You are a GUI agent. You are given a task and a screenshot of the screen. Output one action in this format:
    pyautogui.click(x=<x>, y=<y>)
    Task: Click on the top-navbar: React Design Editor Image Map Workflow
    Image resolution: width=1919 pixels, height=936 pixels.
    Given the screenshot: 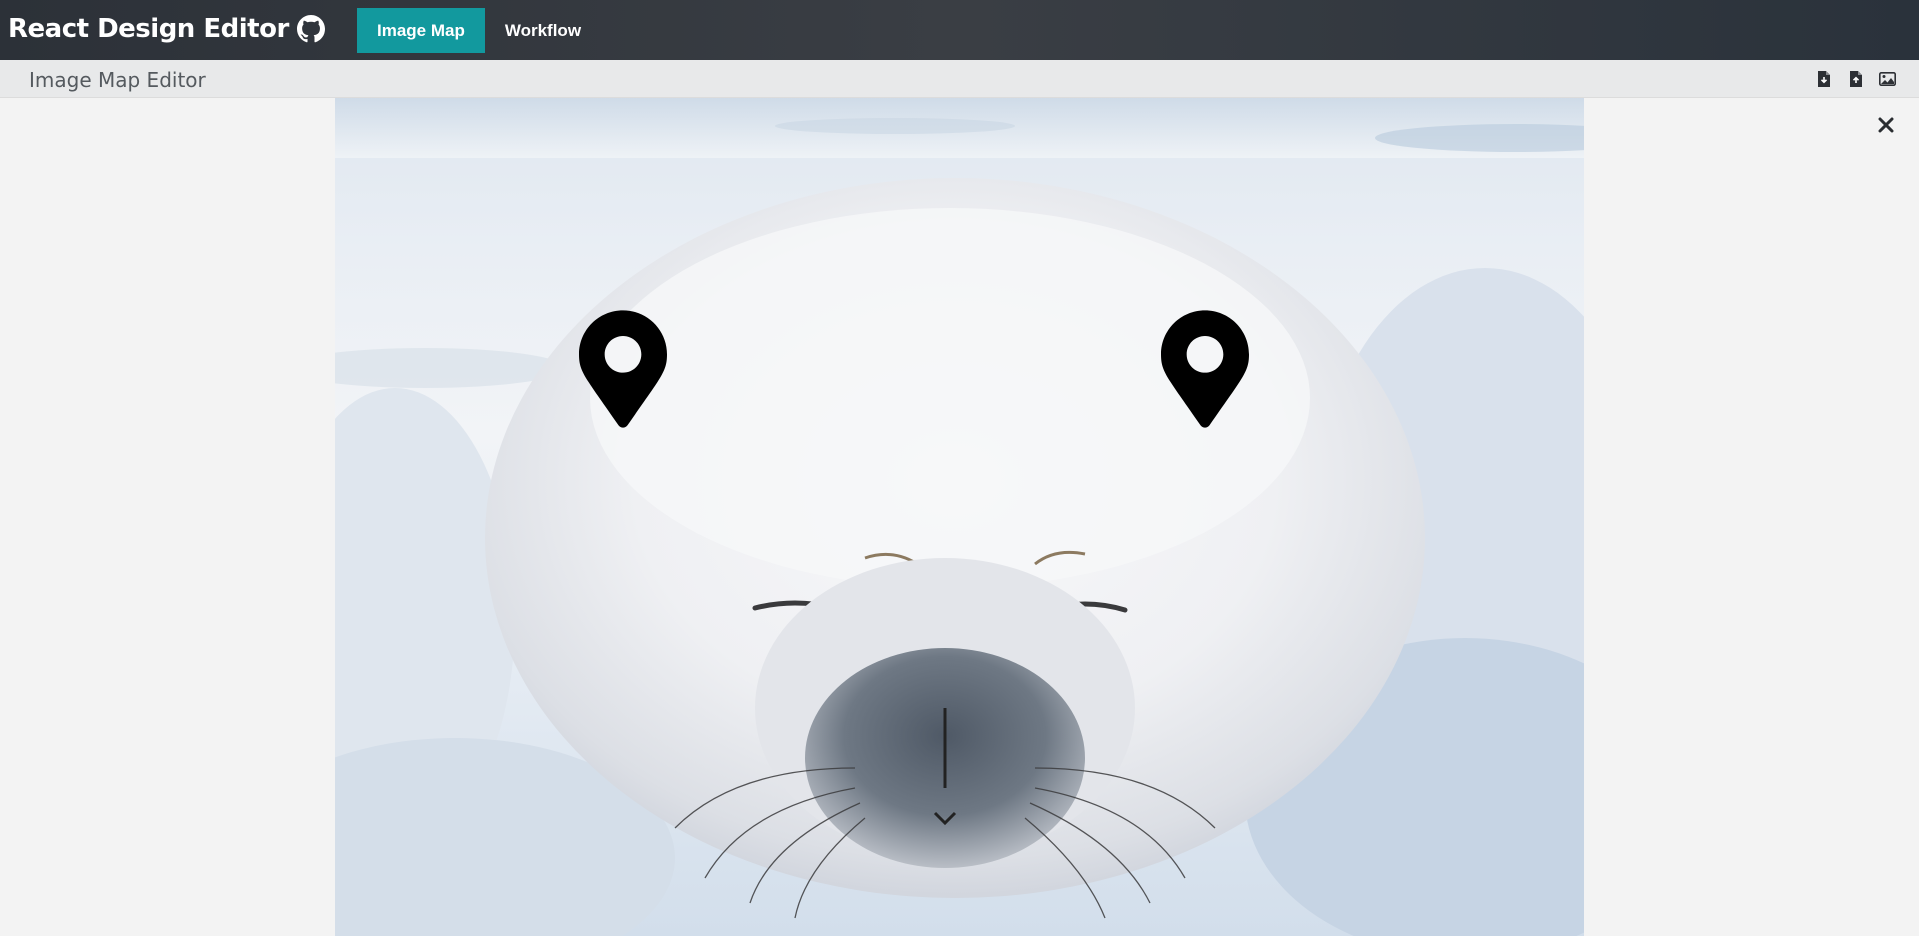 What is the action you would take?
    pyautogui.click(x=959, y=30)
    